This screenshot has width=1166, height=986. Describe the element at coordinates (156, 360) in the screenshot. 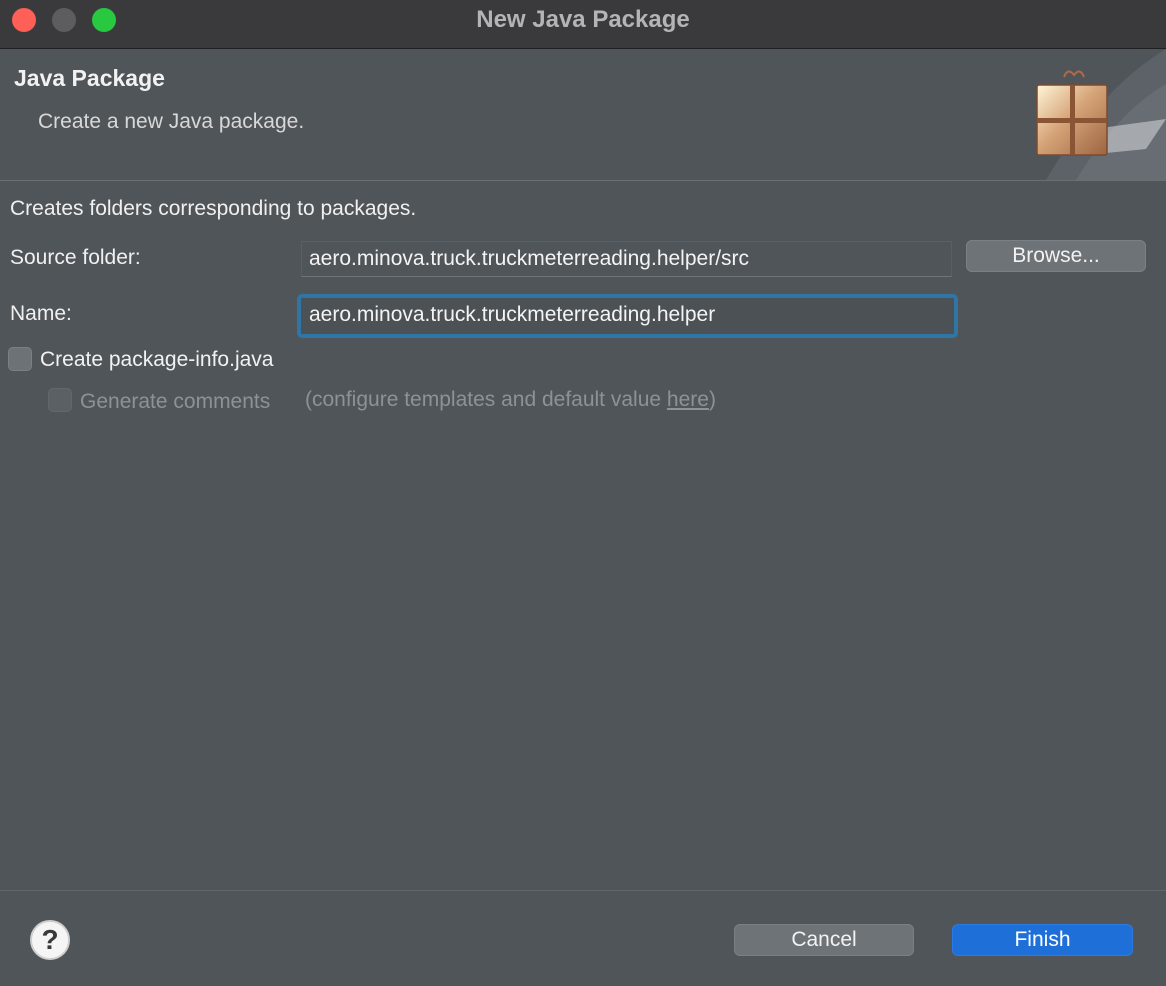

I see `create-package-info-label: Create package-info.java` at that location.